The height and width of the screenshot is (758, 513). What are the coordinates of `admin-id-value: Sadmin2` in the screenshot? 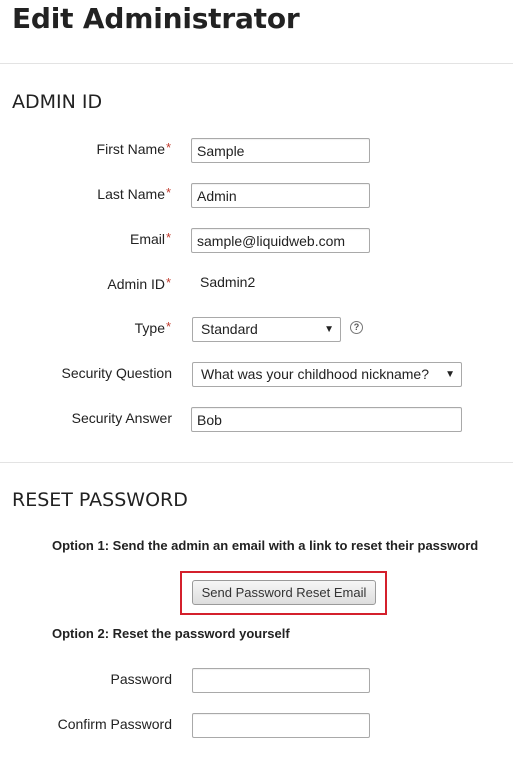 It's located at (228, 282).